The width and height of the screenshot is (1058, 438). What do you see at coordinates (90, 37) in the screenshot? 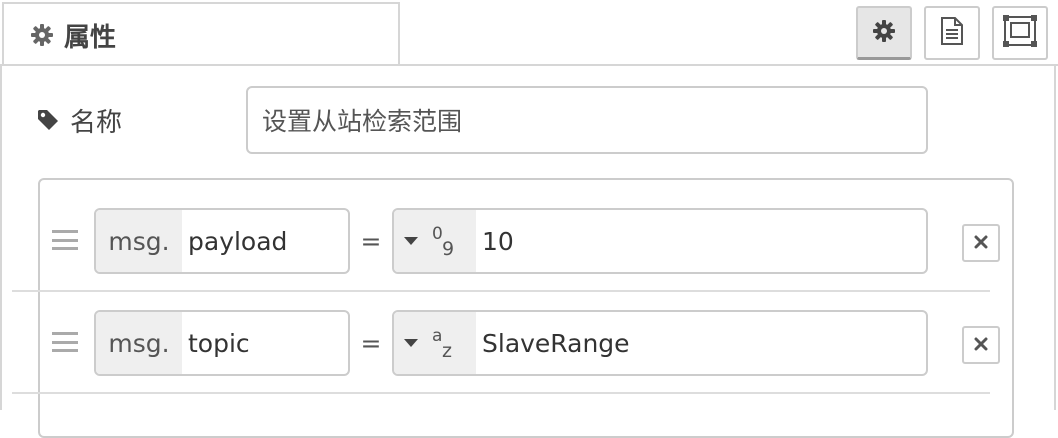
I see `tab-label: 属性` at bounding box center [90, 37].